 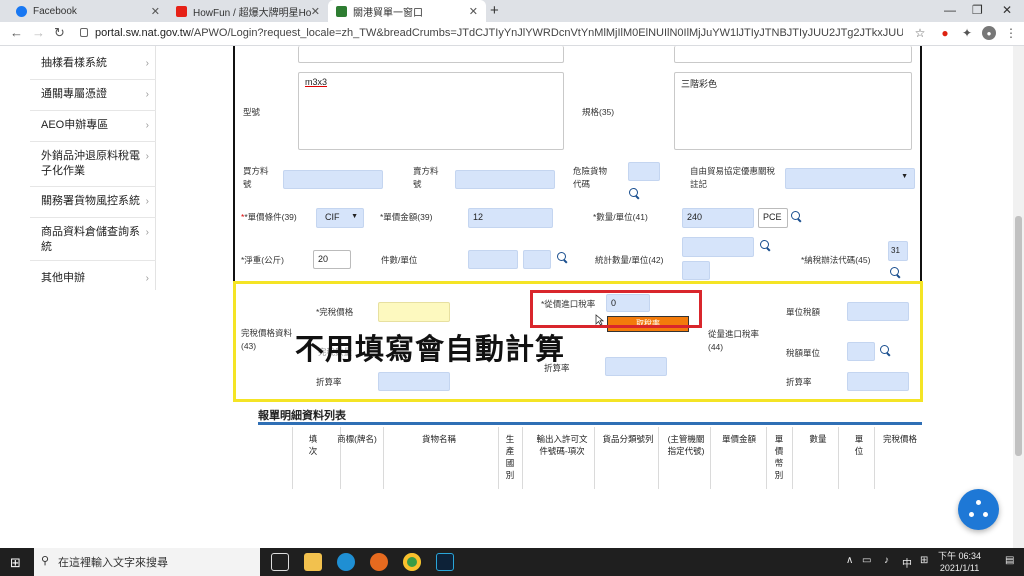 What do you see at coordinates (97, 63) in the screenshot?
I see `sidebar-item-sampling: 抽樣看樣系統 ›` at bounding box center [97, 63].